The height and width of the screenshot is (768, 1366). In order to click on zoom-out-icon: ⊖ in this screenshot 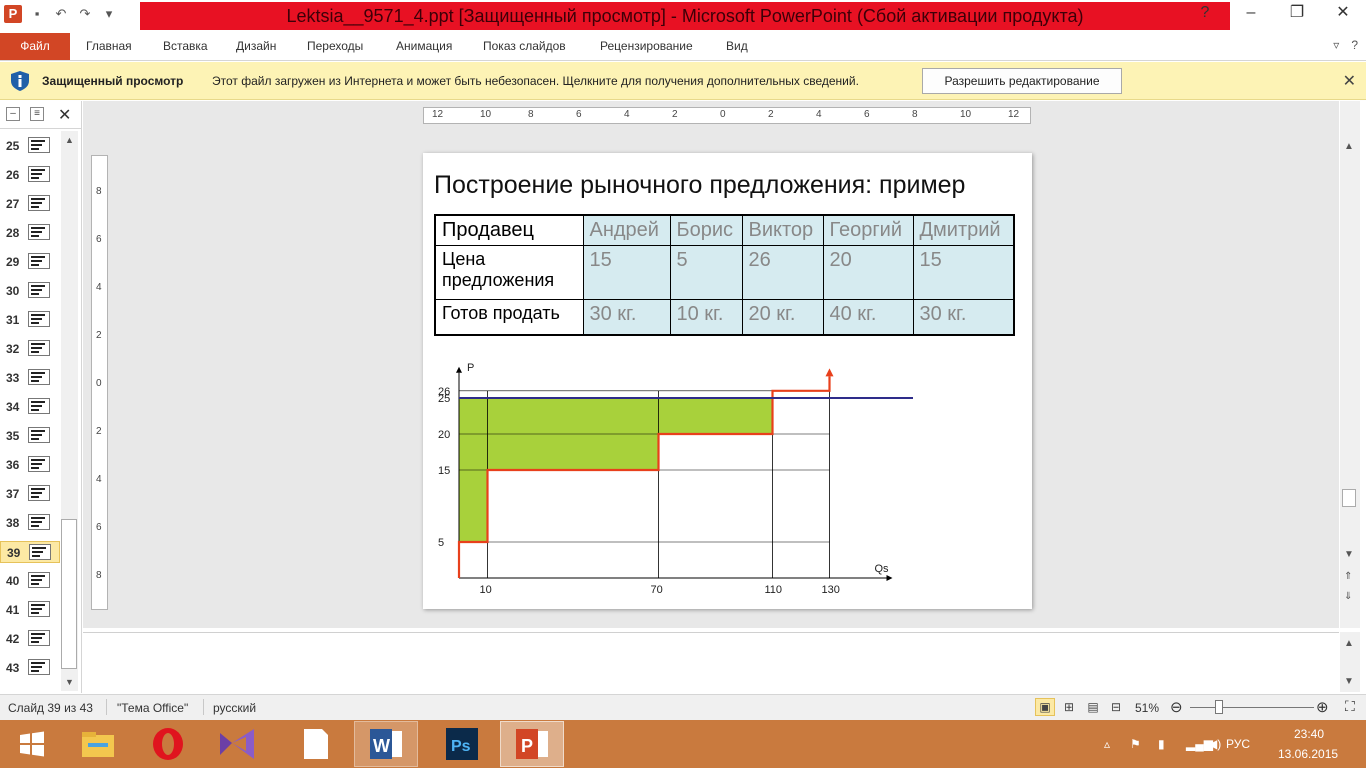, I will do `click(1176, 707)`.